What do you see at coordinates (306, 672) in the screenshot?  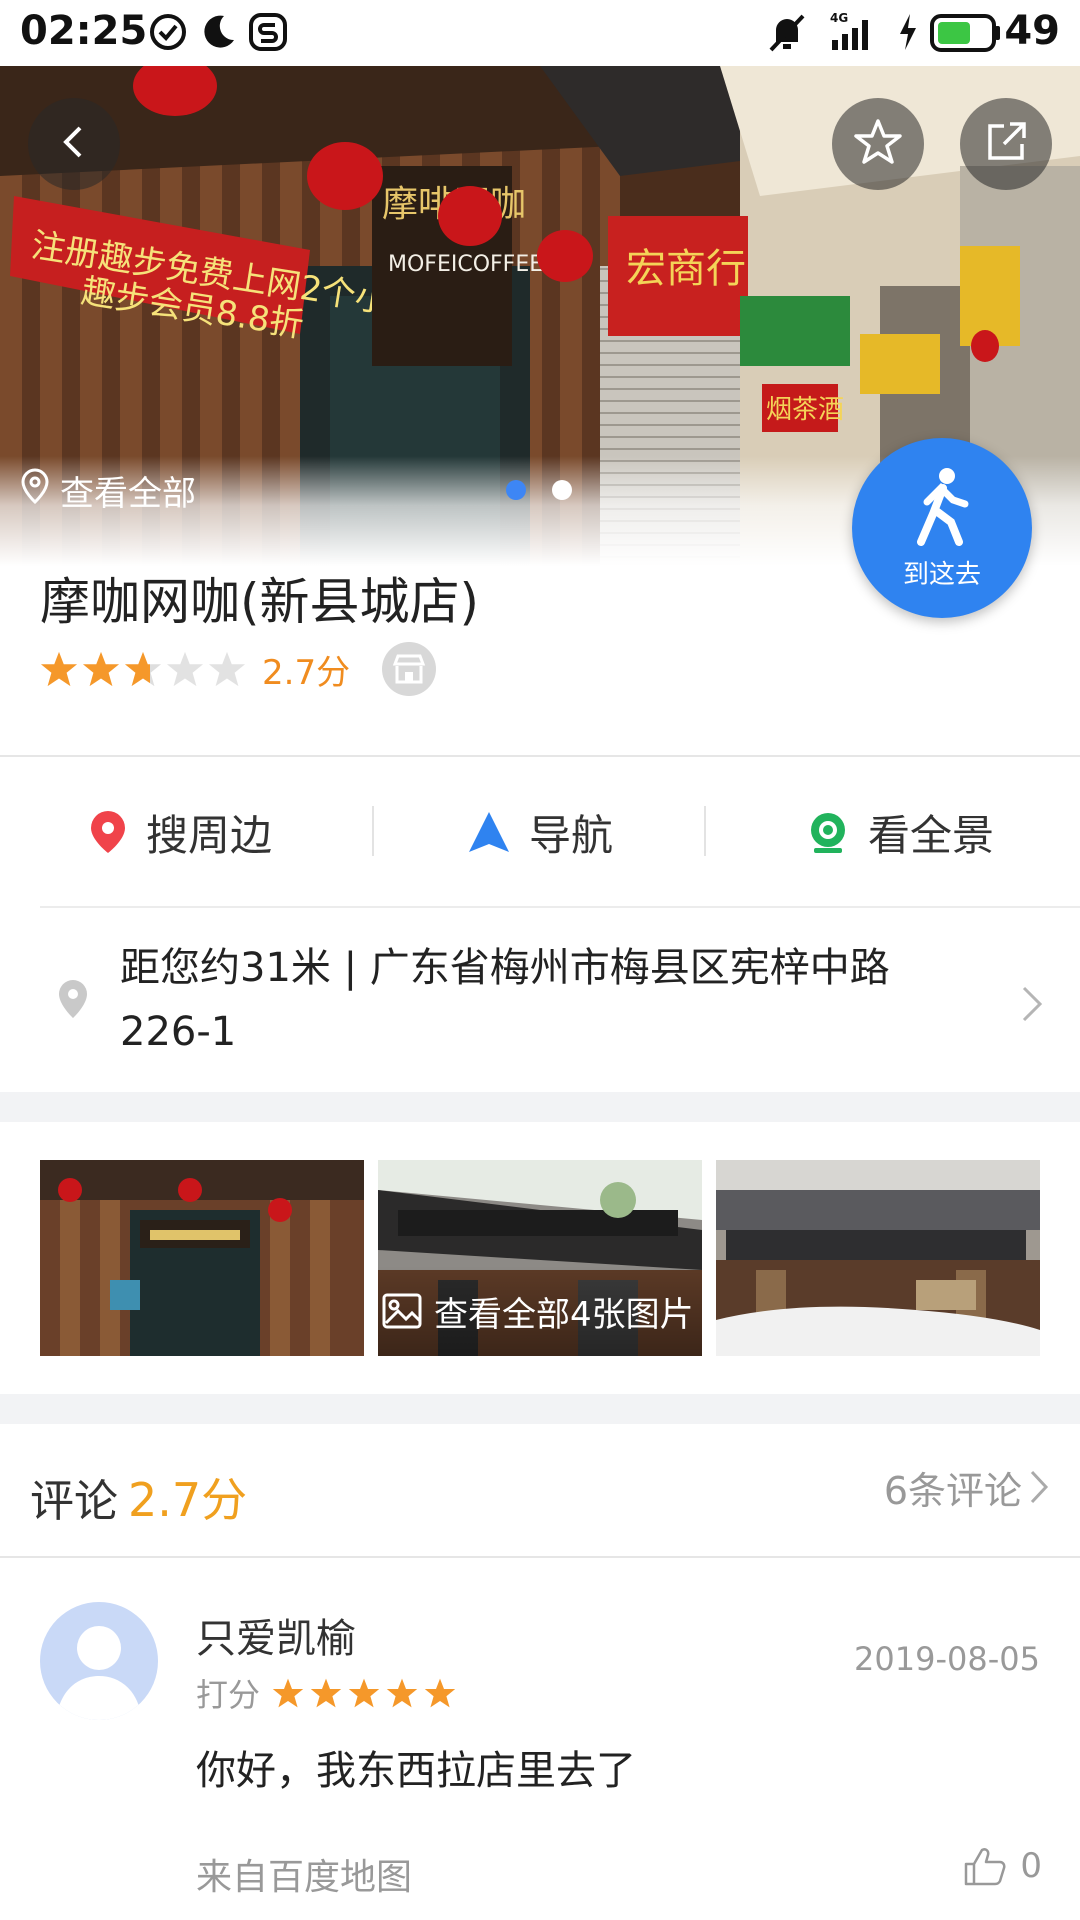 I see `rating-score: 2.7分` at bounding box center [306, 672].